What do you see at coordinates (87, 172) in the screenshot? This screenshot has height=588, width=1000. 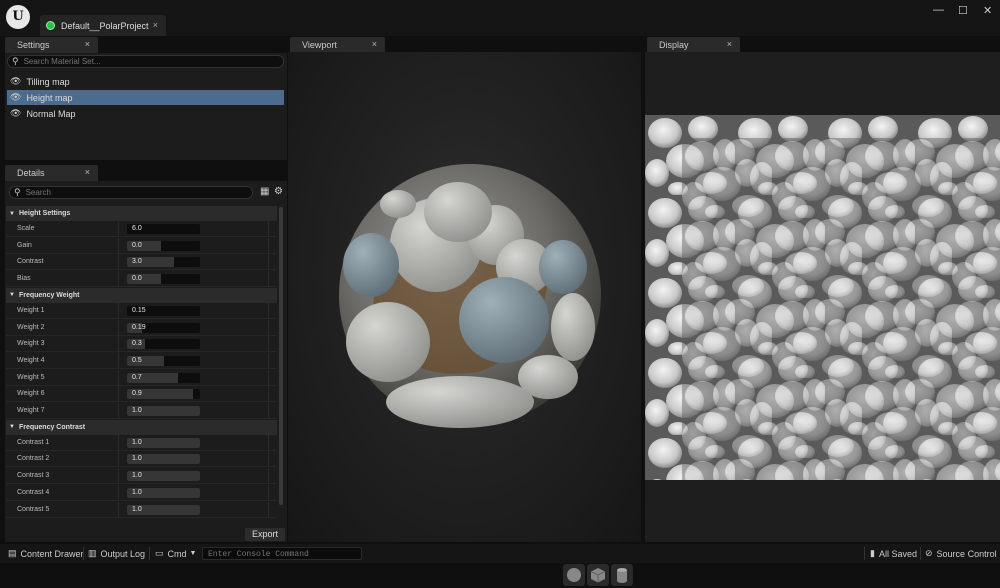 I see `close-details-tab-icon: ×` at bounding box center [87, 172].